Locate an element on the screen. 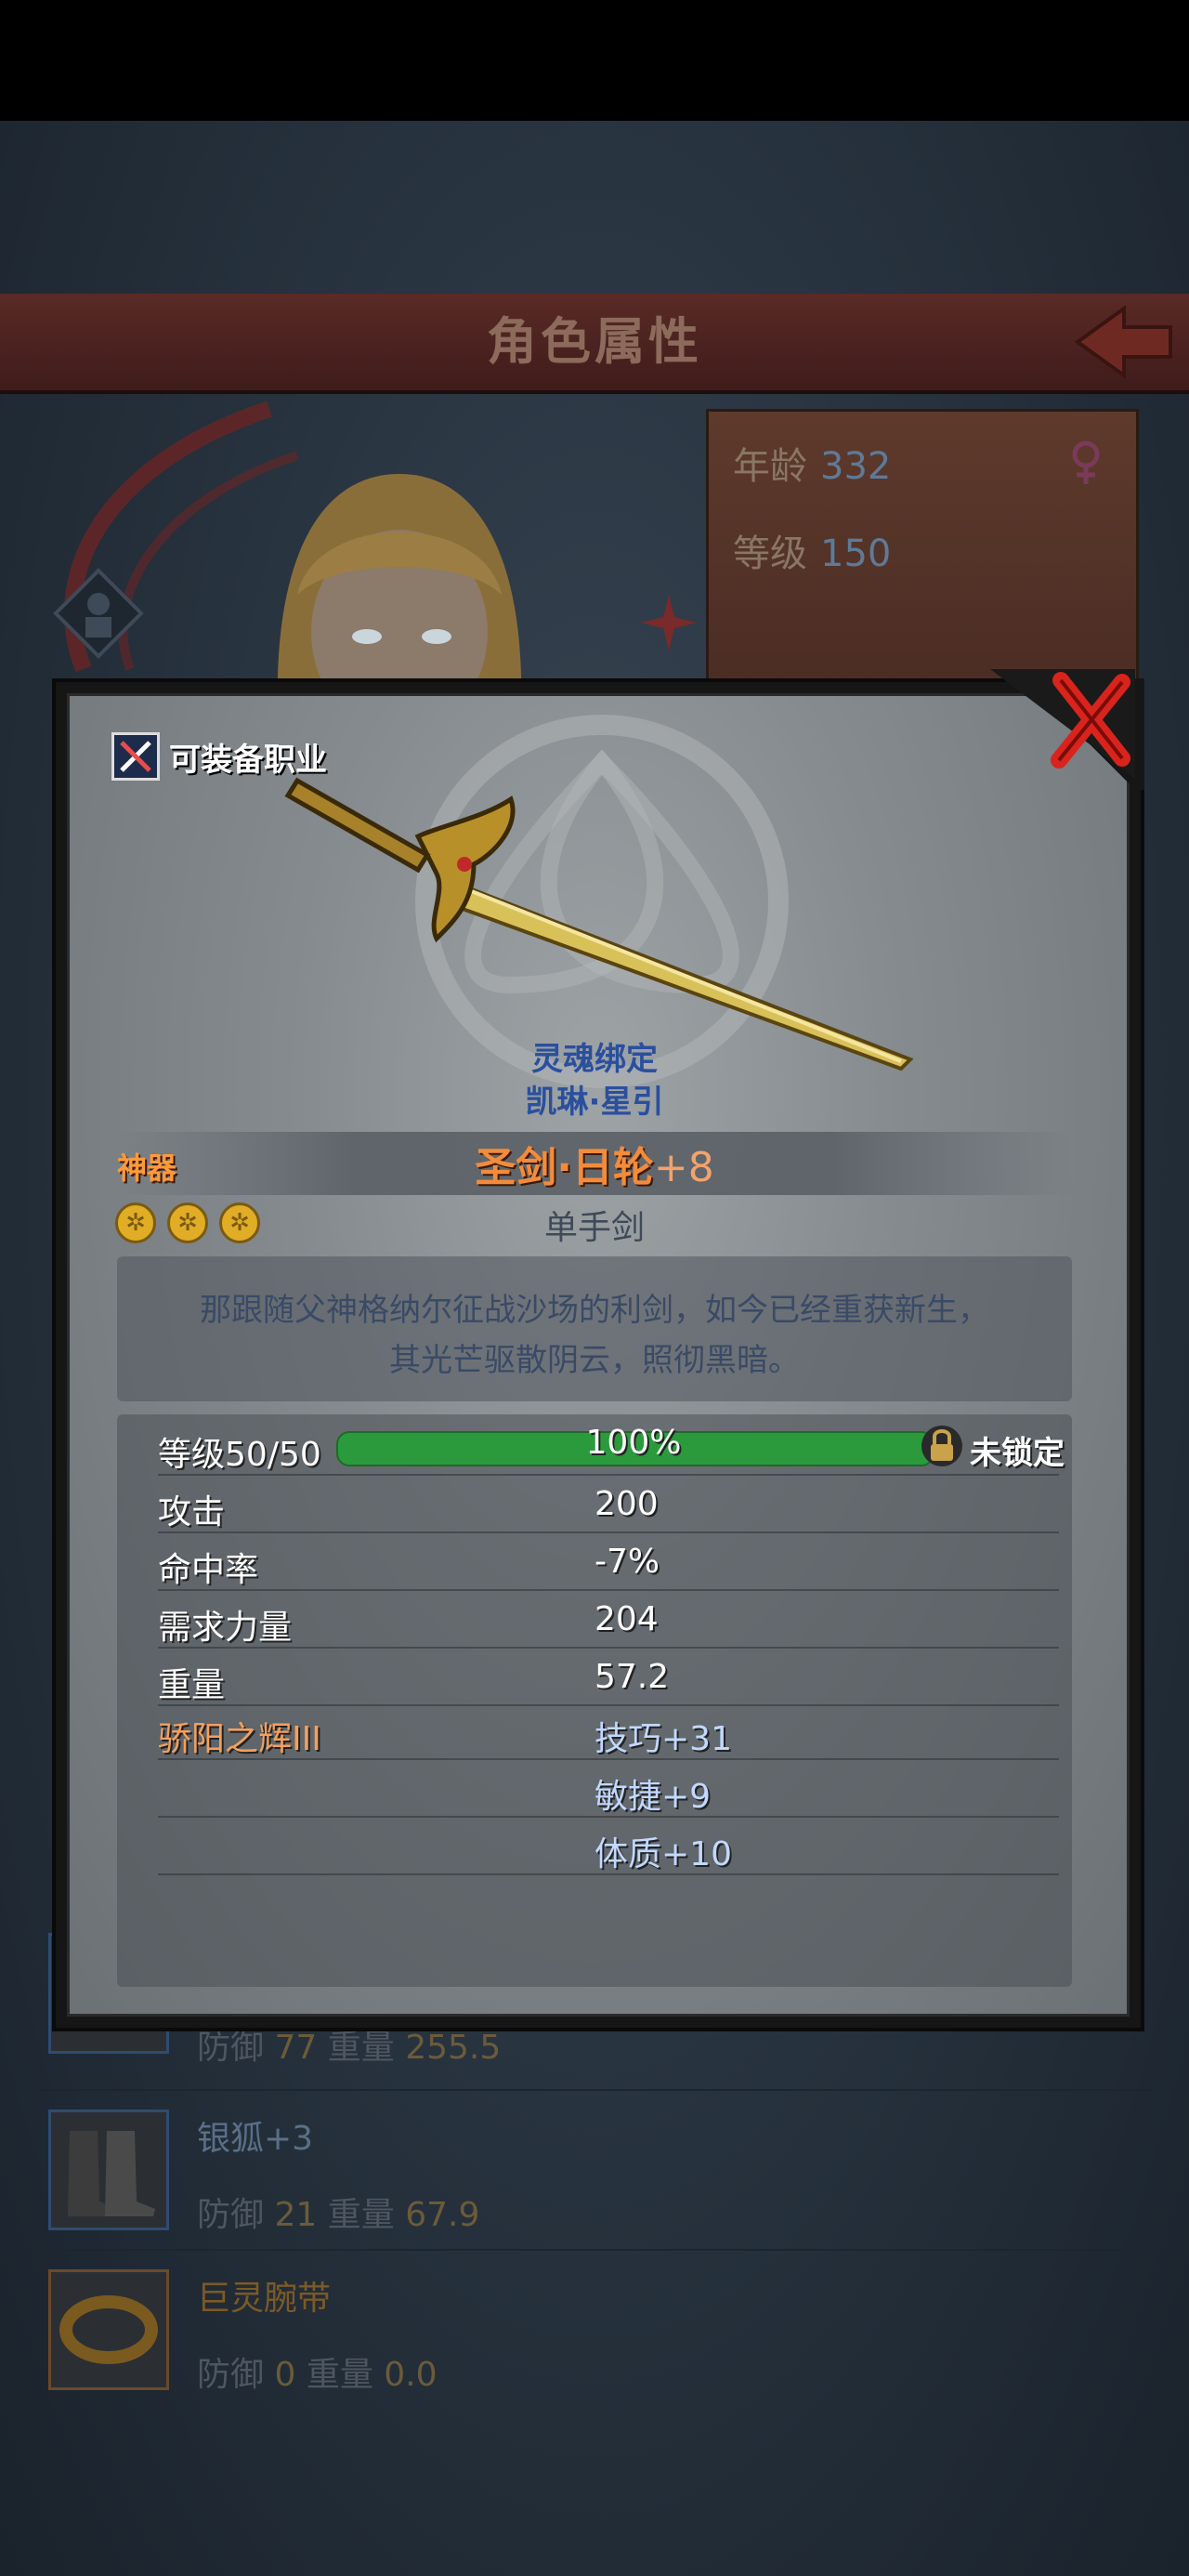  level-percent: 100% is located at coordinates (633, 1443).